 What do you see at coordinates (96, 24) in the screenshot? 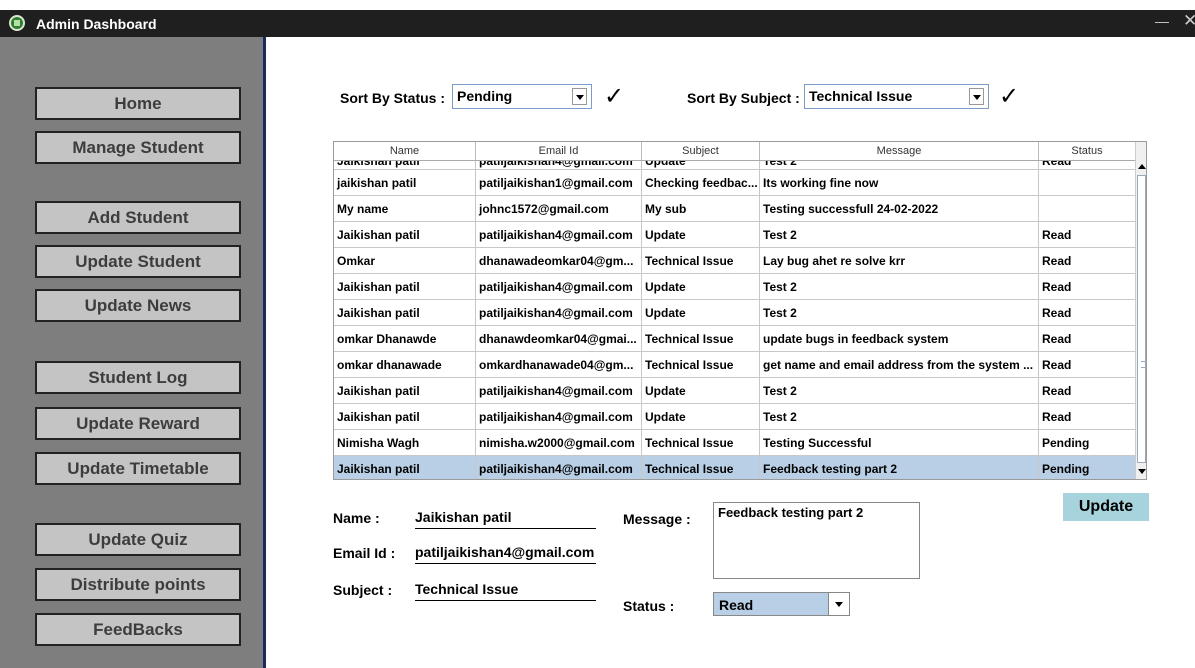
I see `window-title: Admin Dashboard` at bounding box center [96, 24].